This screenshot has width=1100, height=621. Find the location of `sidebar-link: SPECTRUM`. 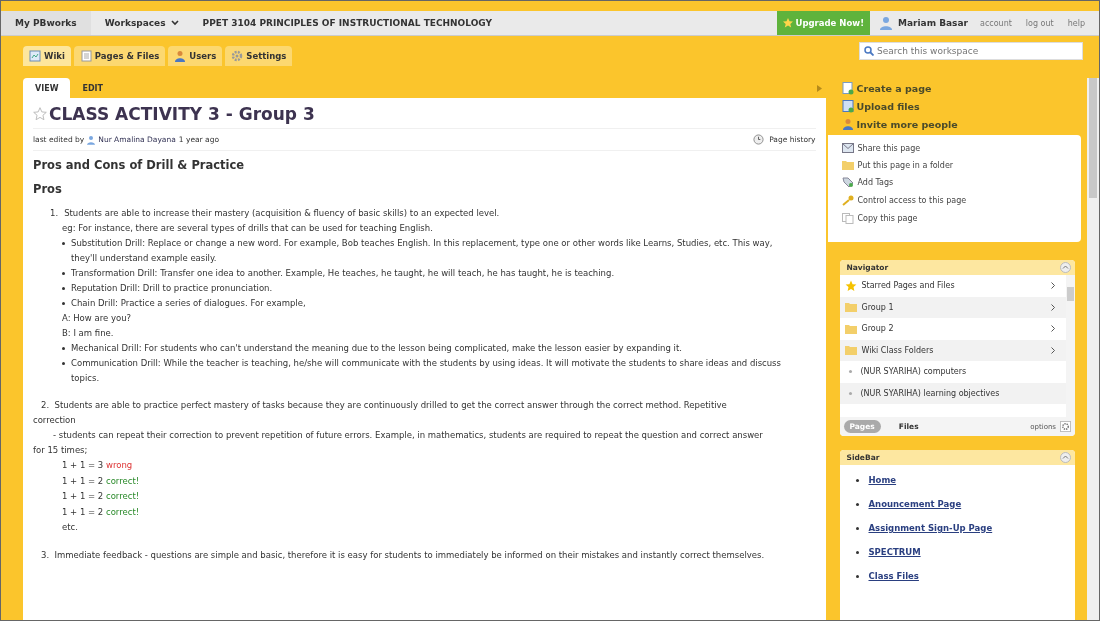

sidebar-link: SPECTRUM is located at coordinates (894, 552).